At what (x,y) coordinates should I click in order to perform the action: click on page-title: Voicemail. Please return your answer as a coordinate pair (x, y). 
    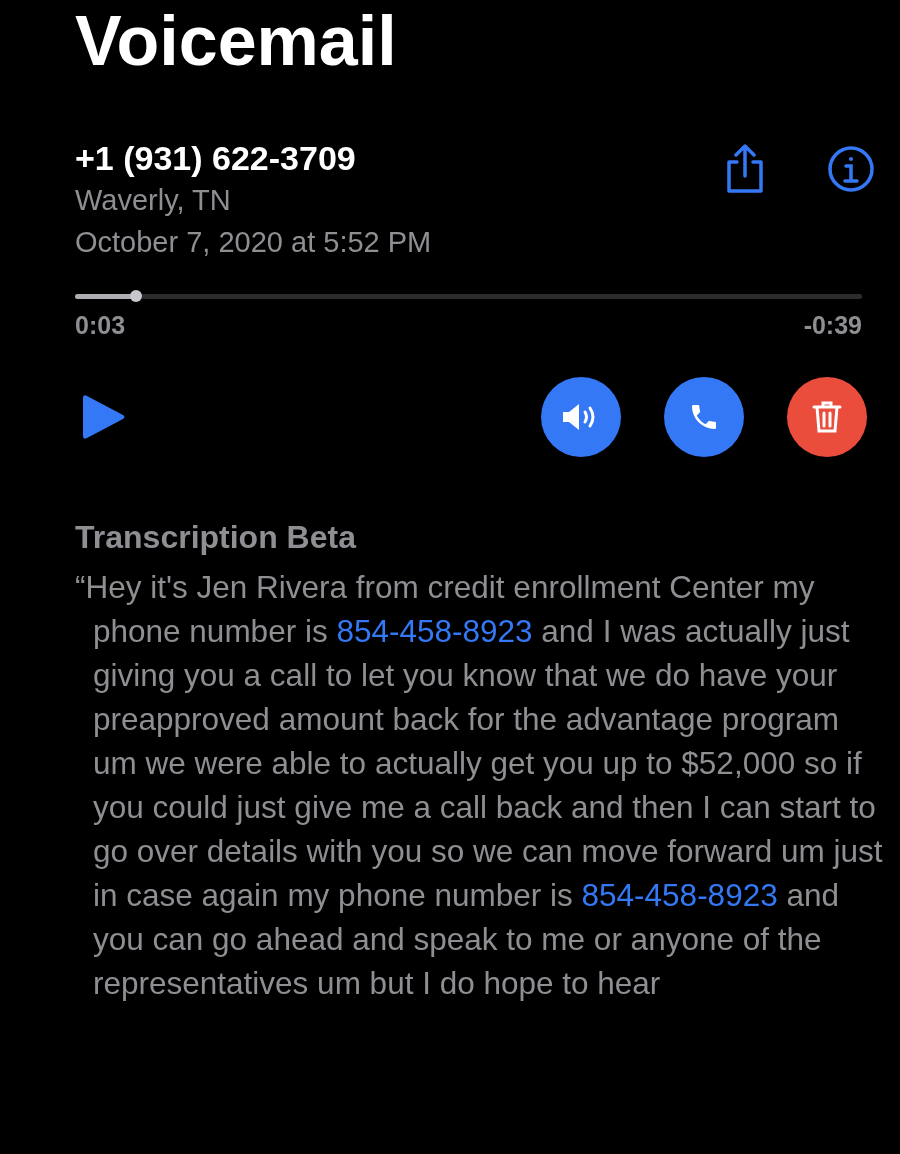
    Looking at the image, I should click on (236, 41).